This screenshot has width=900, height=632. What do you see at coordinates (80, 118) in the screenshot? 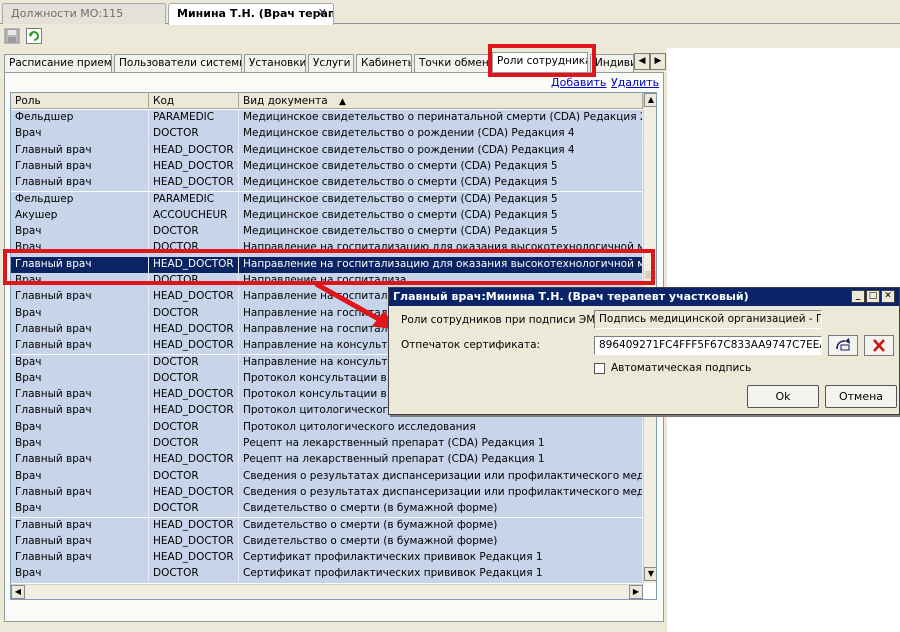
I see `cell-role: Фельдшер` at bounding box center [80, 118].